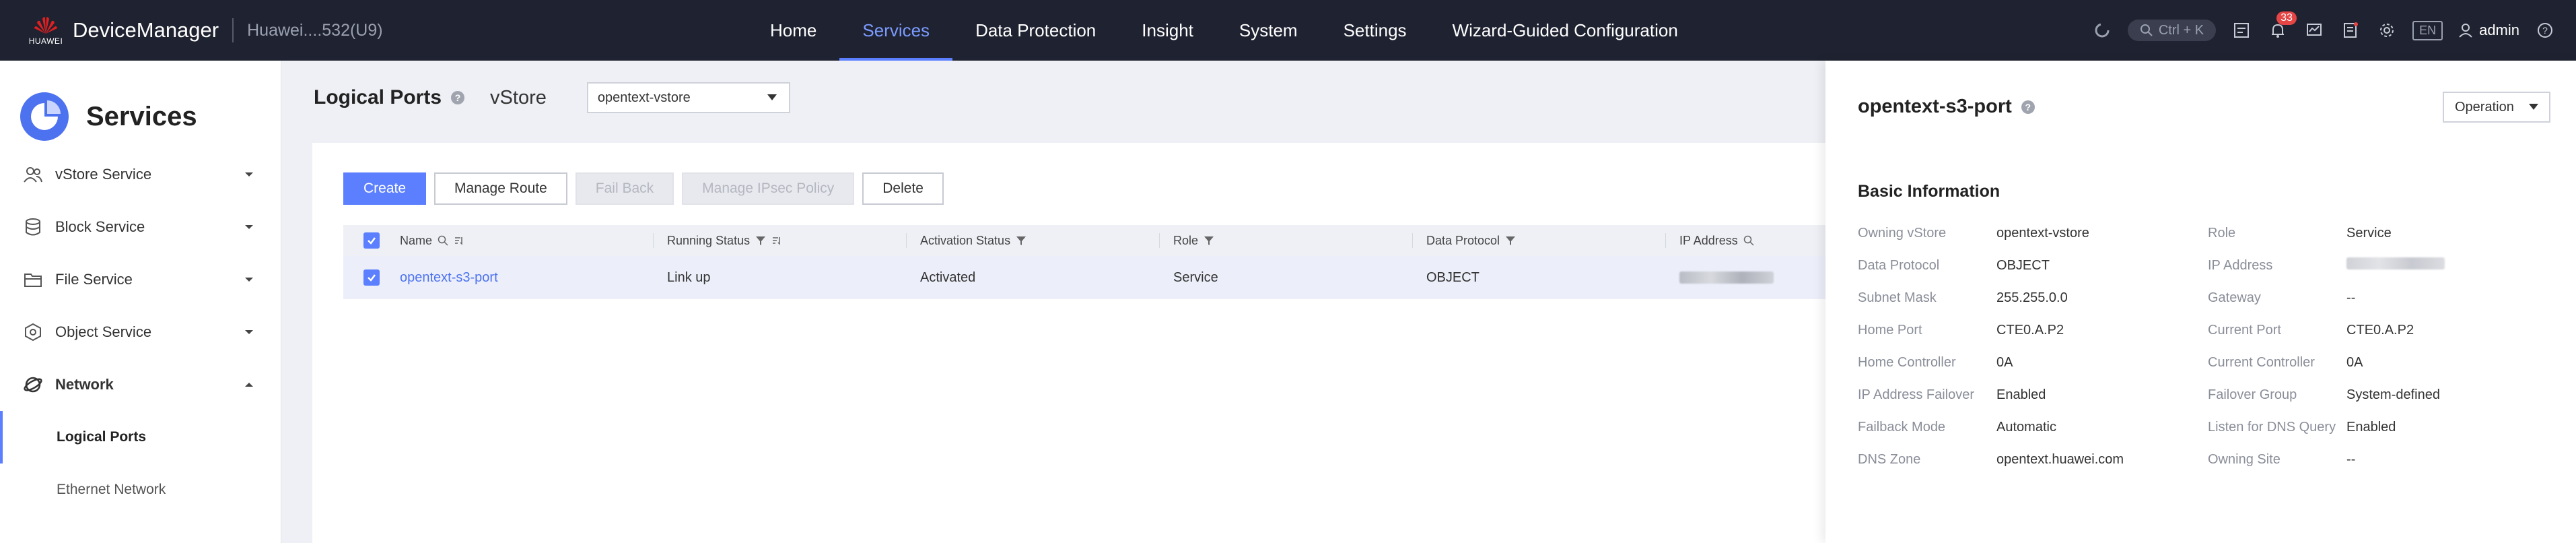  Describe the element at coordinates (371, 240) in the screenshot. I see `select-all-checkbox` at that location.